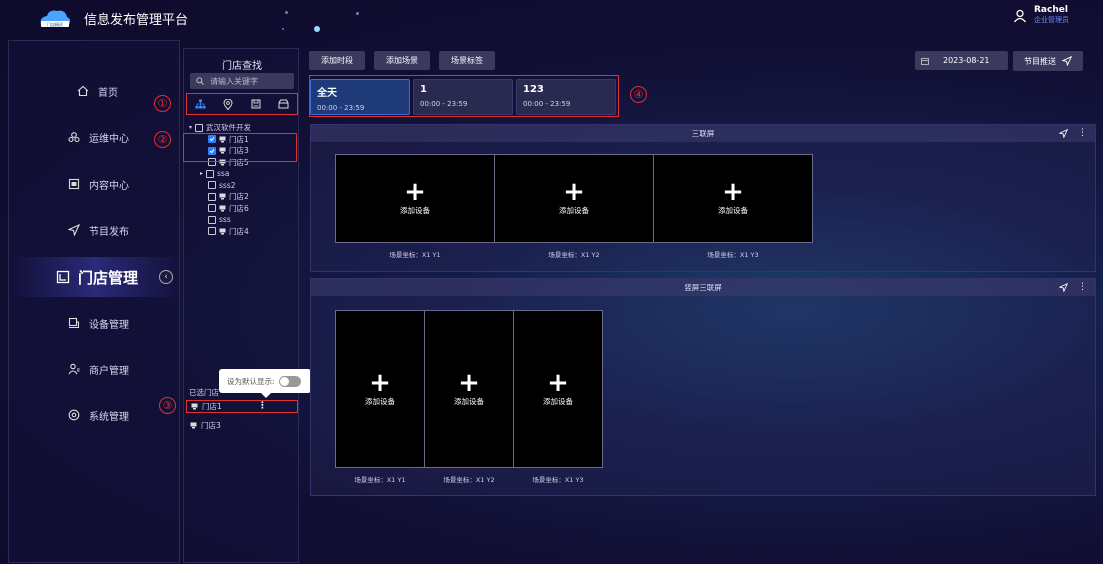  I want to click on add-period-button: 添加时段, so click(337, 60).